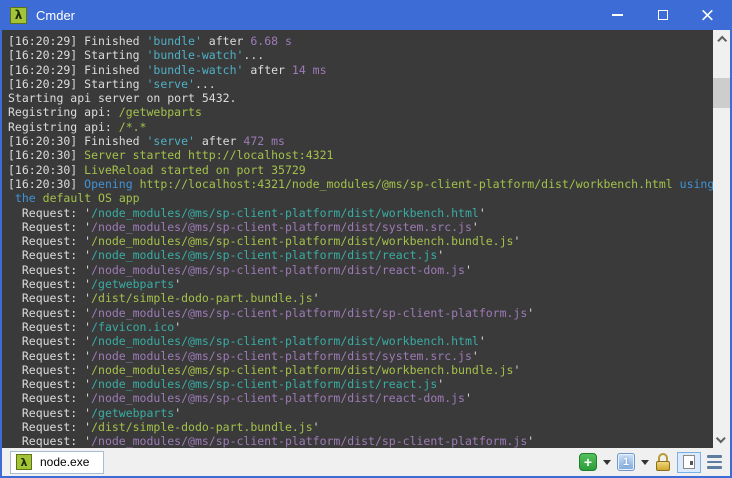  Describe the element at coordinates (105, 112) in the screenshot. I see `terminal-line: Registring api: /getwebparts` at that location.